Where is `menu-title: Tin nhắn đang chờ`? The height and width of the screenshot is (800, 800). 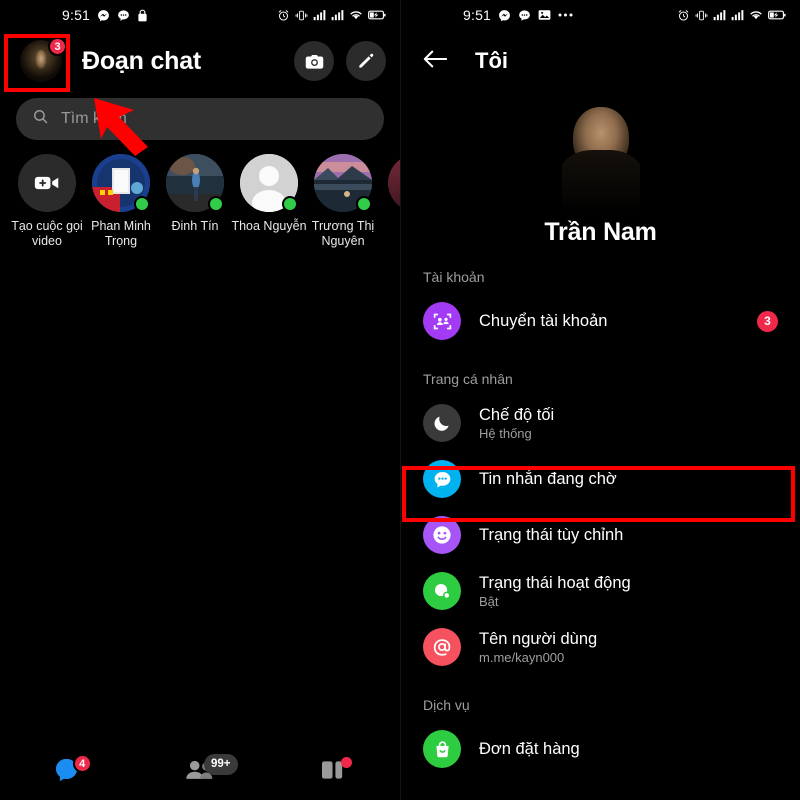
menu-title: Tin nhắn đang chờ is located at coordinates (548, 479).